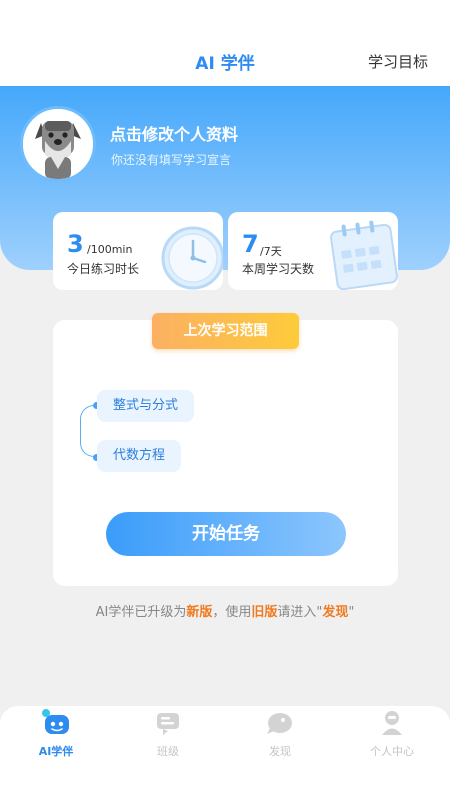 This screenshot has height=800, width=450. Describe the element at coordinates (398, 61) in the screenshot. I see `study-goal-link: 学习目标` at that location.